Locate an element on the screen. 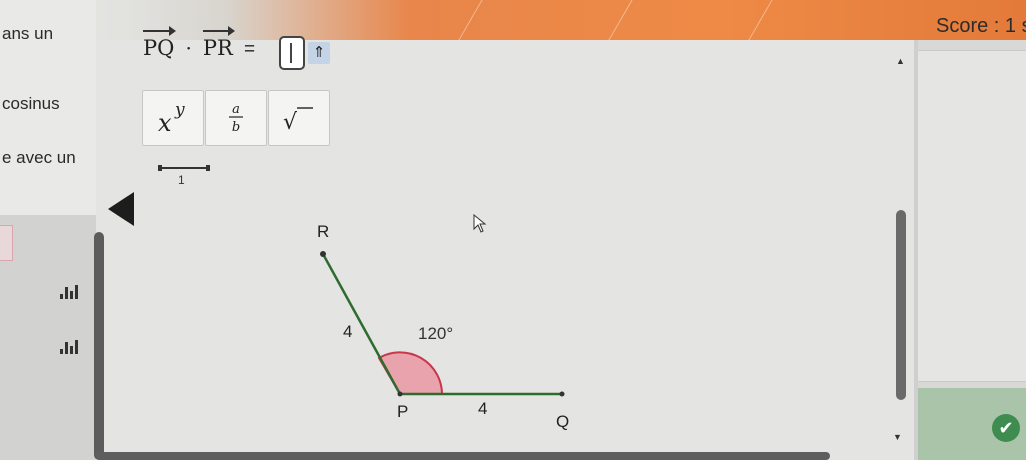 Image resolution: width=1026 pixels, height=460 pixels. point-r is located at coordinates (323, 254).